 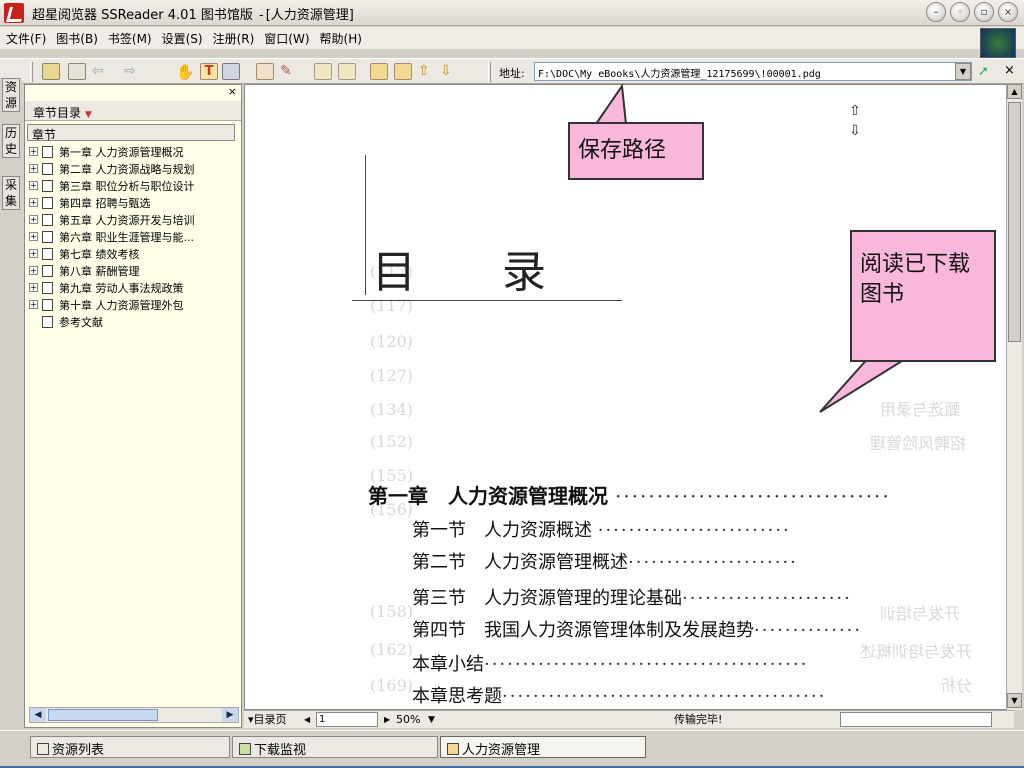 What do you see at coordinates (11, 403) in the screenshot?
I see `side-tab-strip: 资源 历史 采集` at bounding box center [11, 403].